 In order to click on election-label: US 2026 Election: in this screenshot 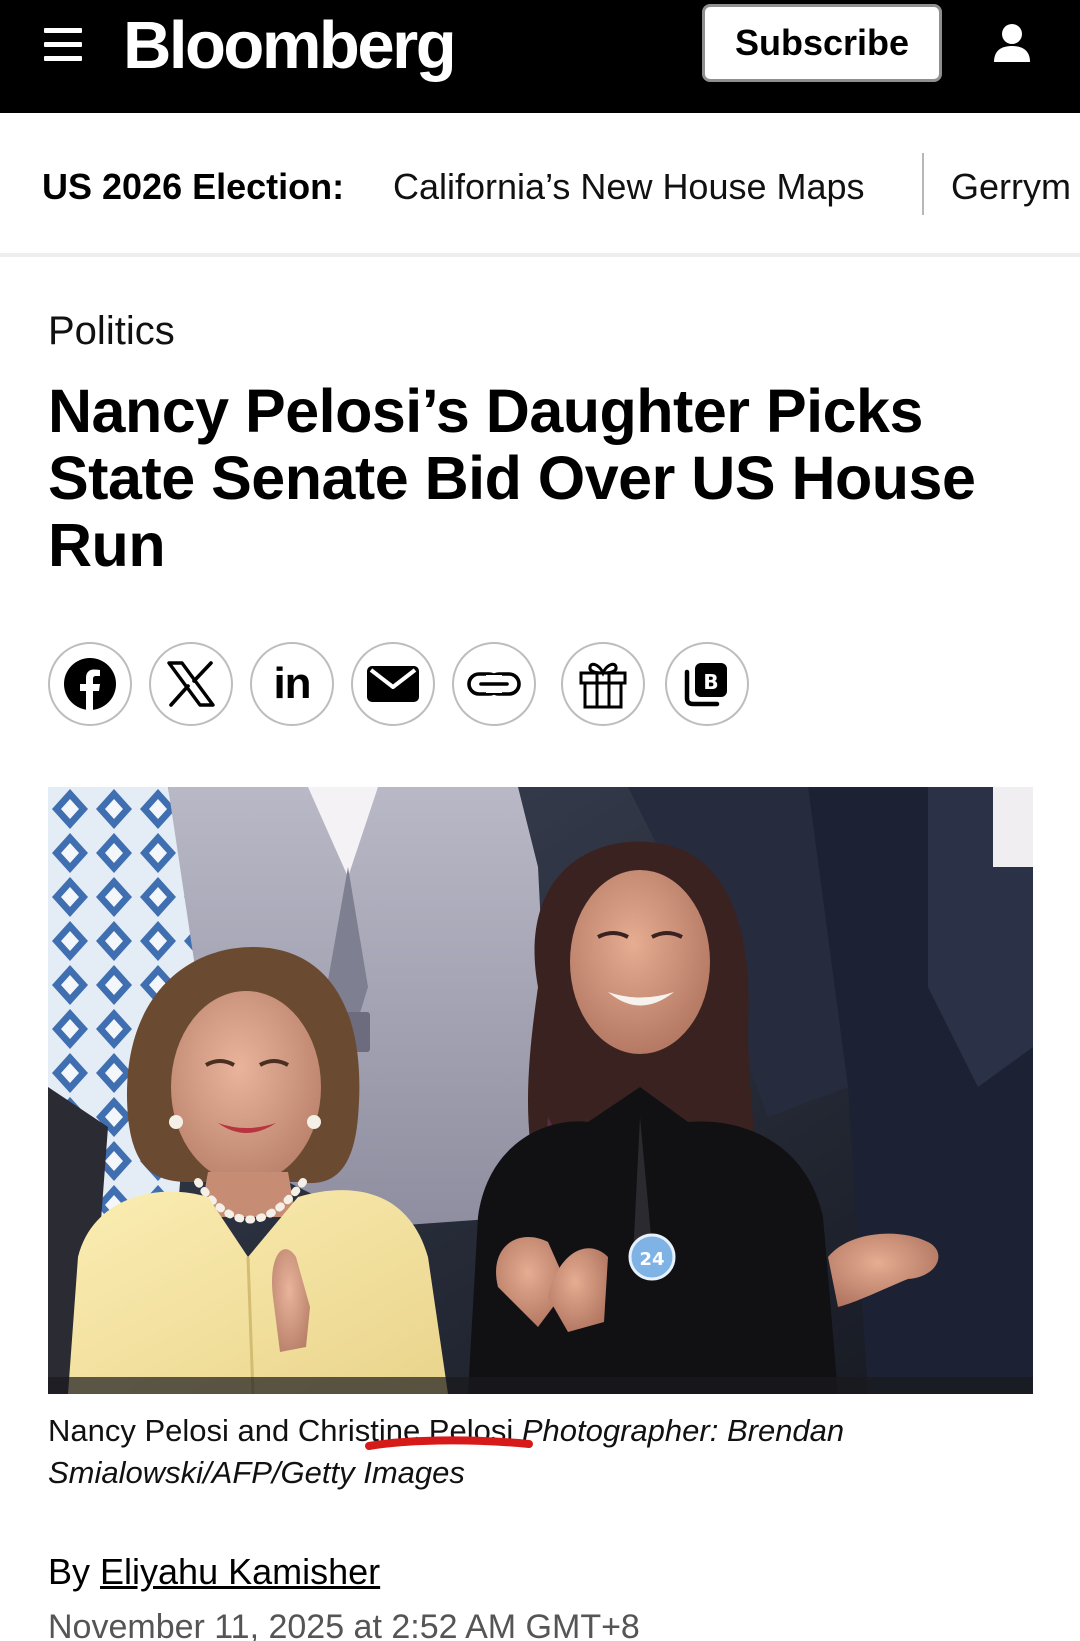, I will do `click(193, 186)`.